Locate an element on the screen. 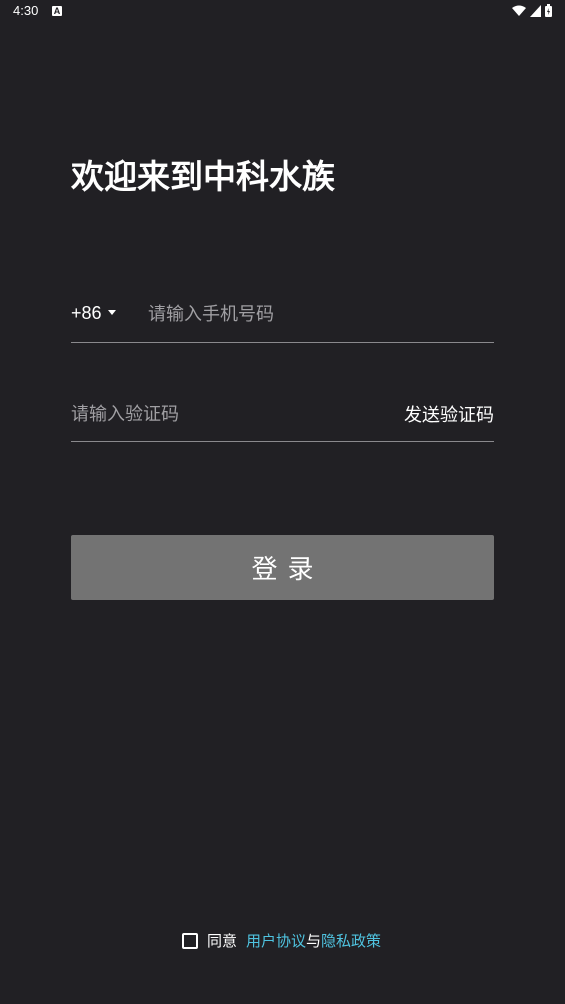 The height and width of the screenshot is (1004, 565). agree-label: 同意 is located at coordinates (222, 941).